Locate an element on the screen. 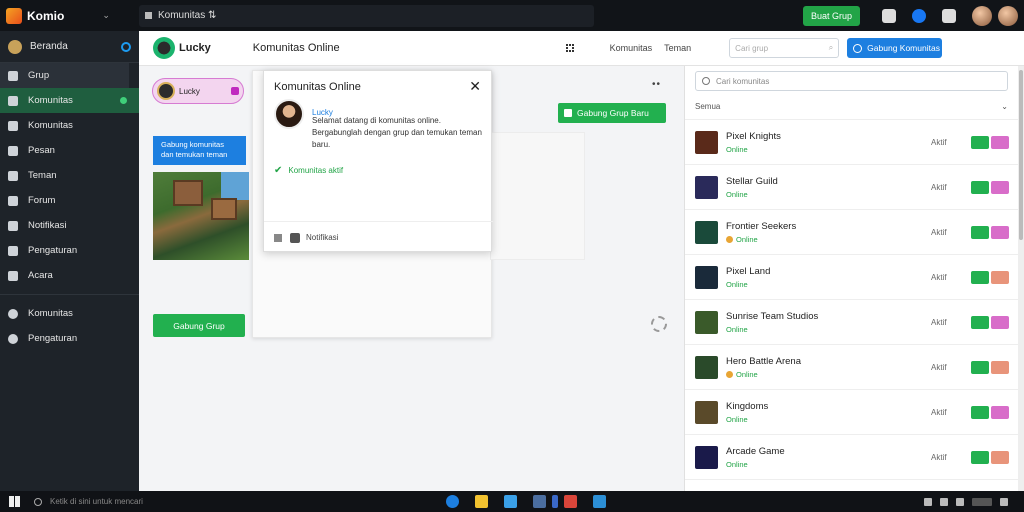 This screenshot has width=1024, height=512. refresh-icon is located at coordinates (659, 324).